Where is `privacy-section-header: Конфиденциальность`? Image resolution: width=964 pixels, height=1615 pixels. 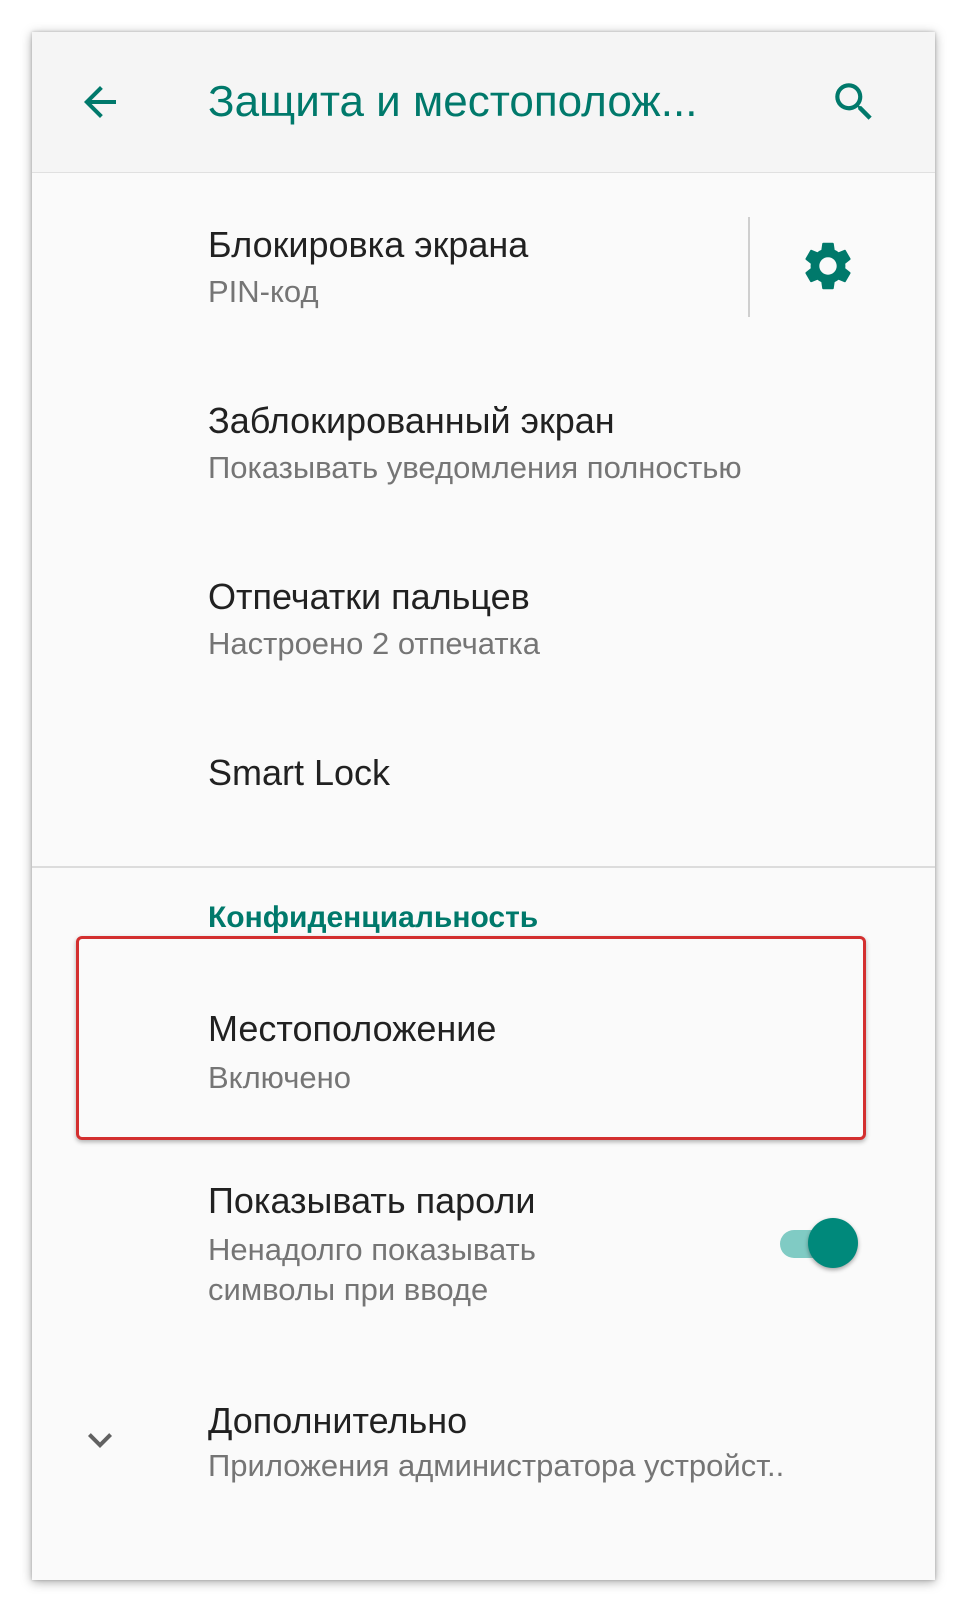 privacy-section-header: Конфиденциальность is located at coordinates (373, 917).